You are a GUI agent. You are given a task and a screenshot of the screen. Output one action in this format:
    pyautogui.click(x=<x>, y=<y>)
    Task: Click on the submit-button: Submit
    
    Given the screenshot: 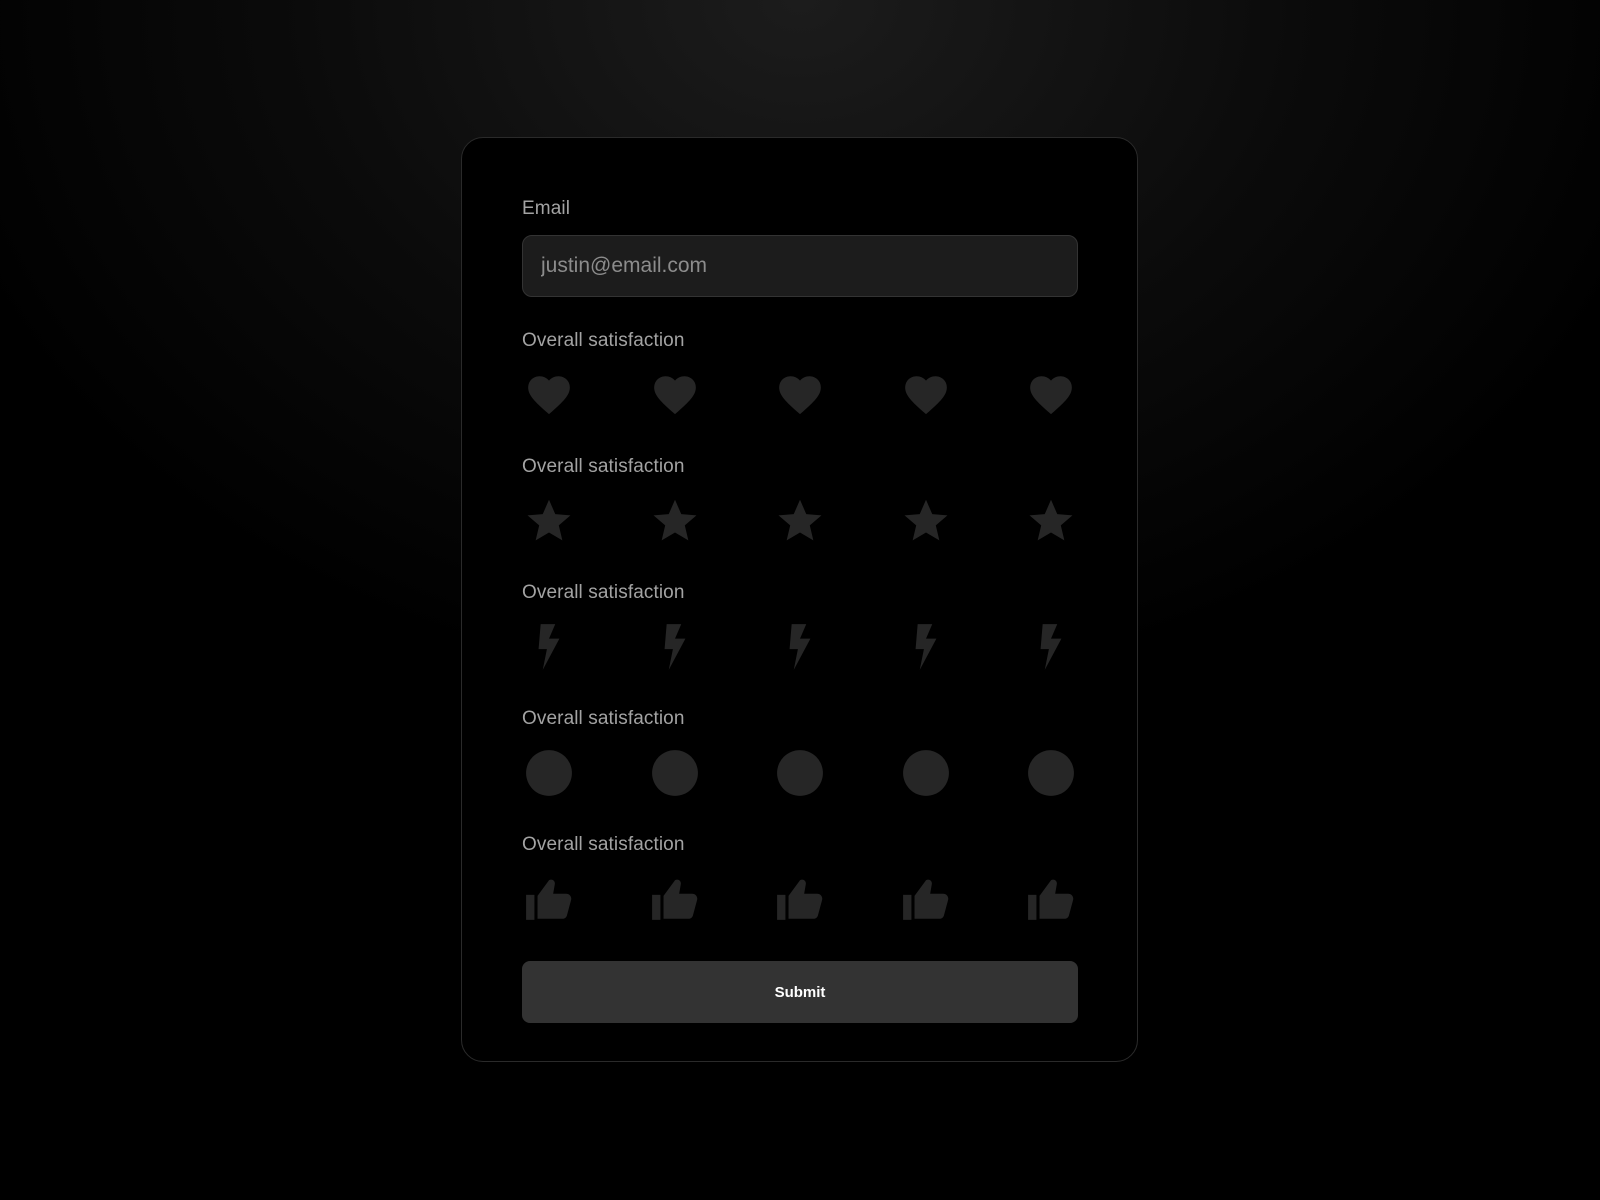 What is the action you would take?
    pyautogui.click(x=800, y=992)
    